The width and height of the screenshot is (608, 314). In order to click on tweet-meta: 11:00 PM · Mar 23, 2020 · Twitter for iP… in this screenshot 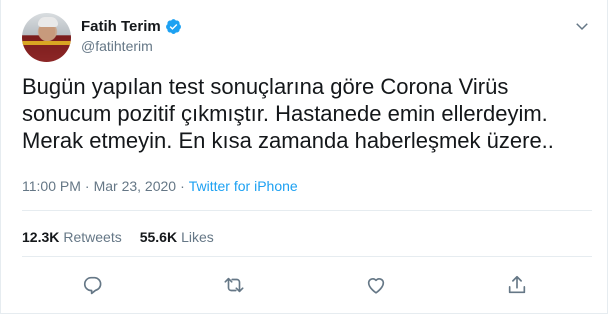, I will do `click(160, 186)`.